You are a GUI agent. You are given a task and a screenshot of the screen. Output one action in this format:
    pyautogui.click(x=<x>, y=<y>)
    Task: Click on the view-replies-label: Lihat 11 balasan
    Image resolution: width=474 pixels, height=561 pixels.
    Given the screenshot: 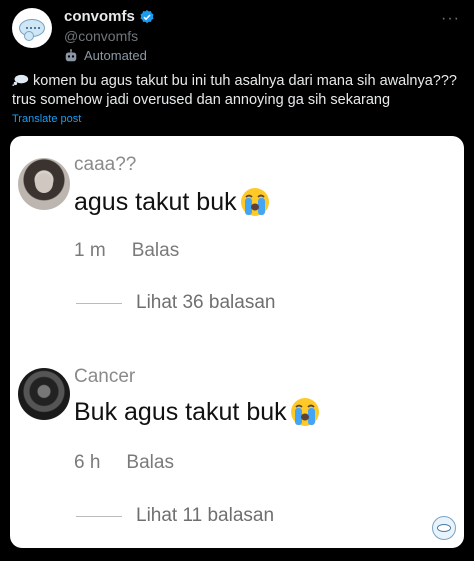 What is the action you would take?
    pyautogui.click(x=205, y=515)
    